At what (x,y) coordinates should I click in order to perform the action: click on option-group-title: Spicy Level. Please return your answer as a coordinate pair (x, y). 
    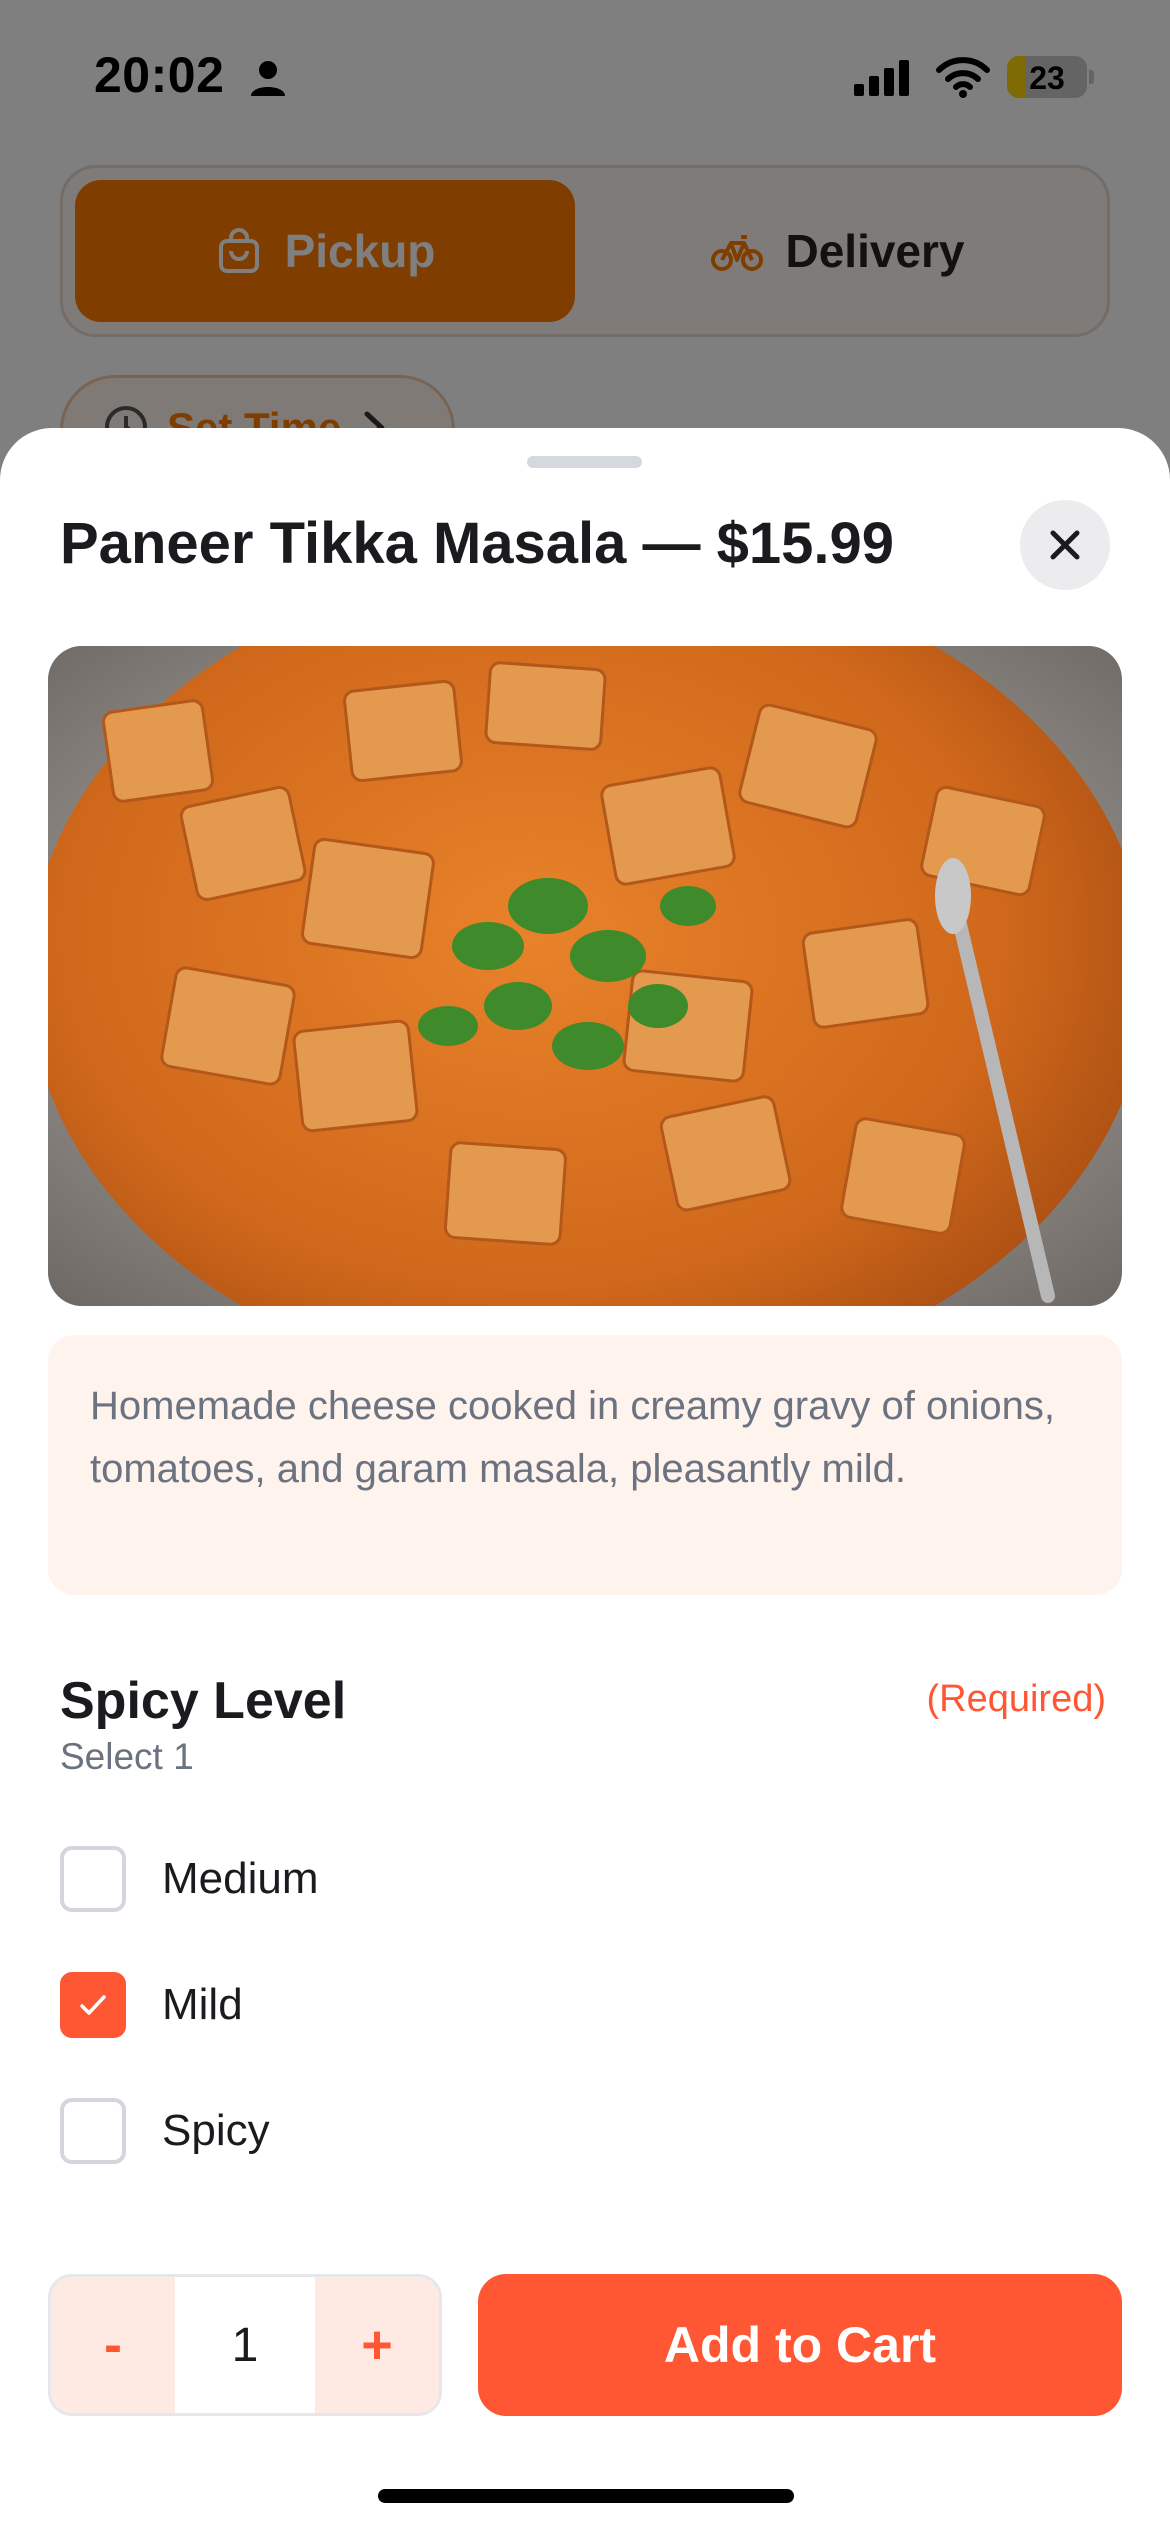
    Looking at the image, I should click on (203, 1701).